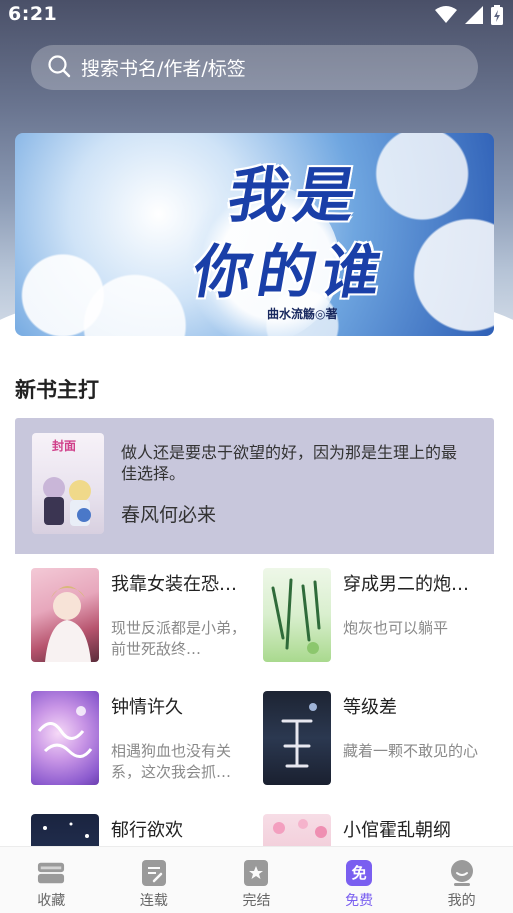  I want to click on tab-favorites: 收藏, so click(51, 880).